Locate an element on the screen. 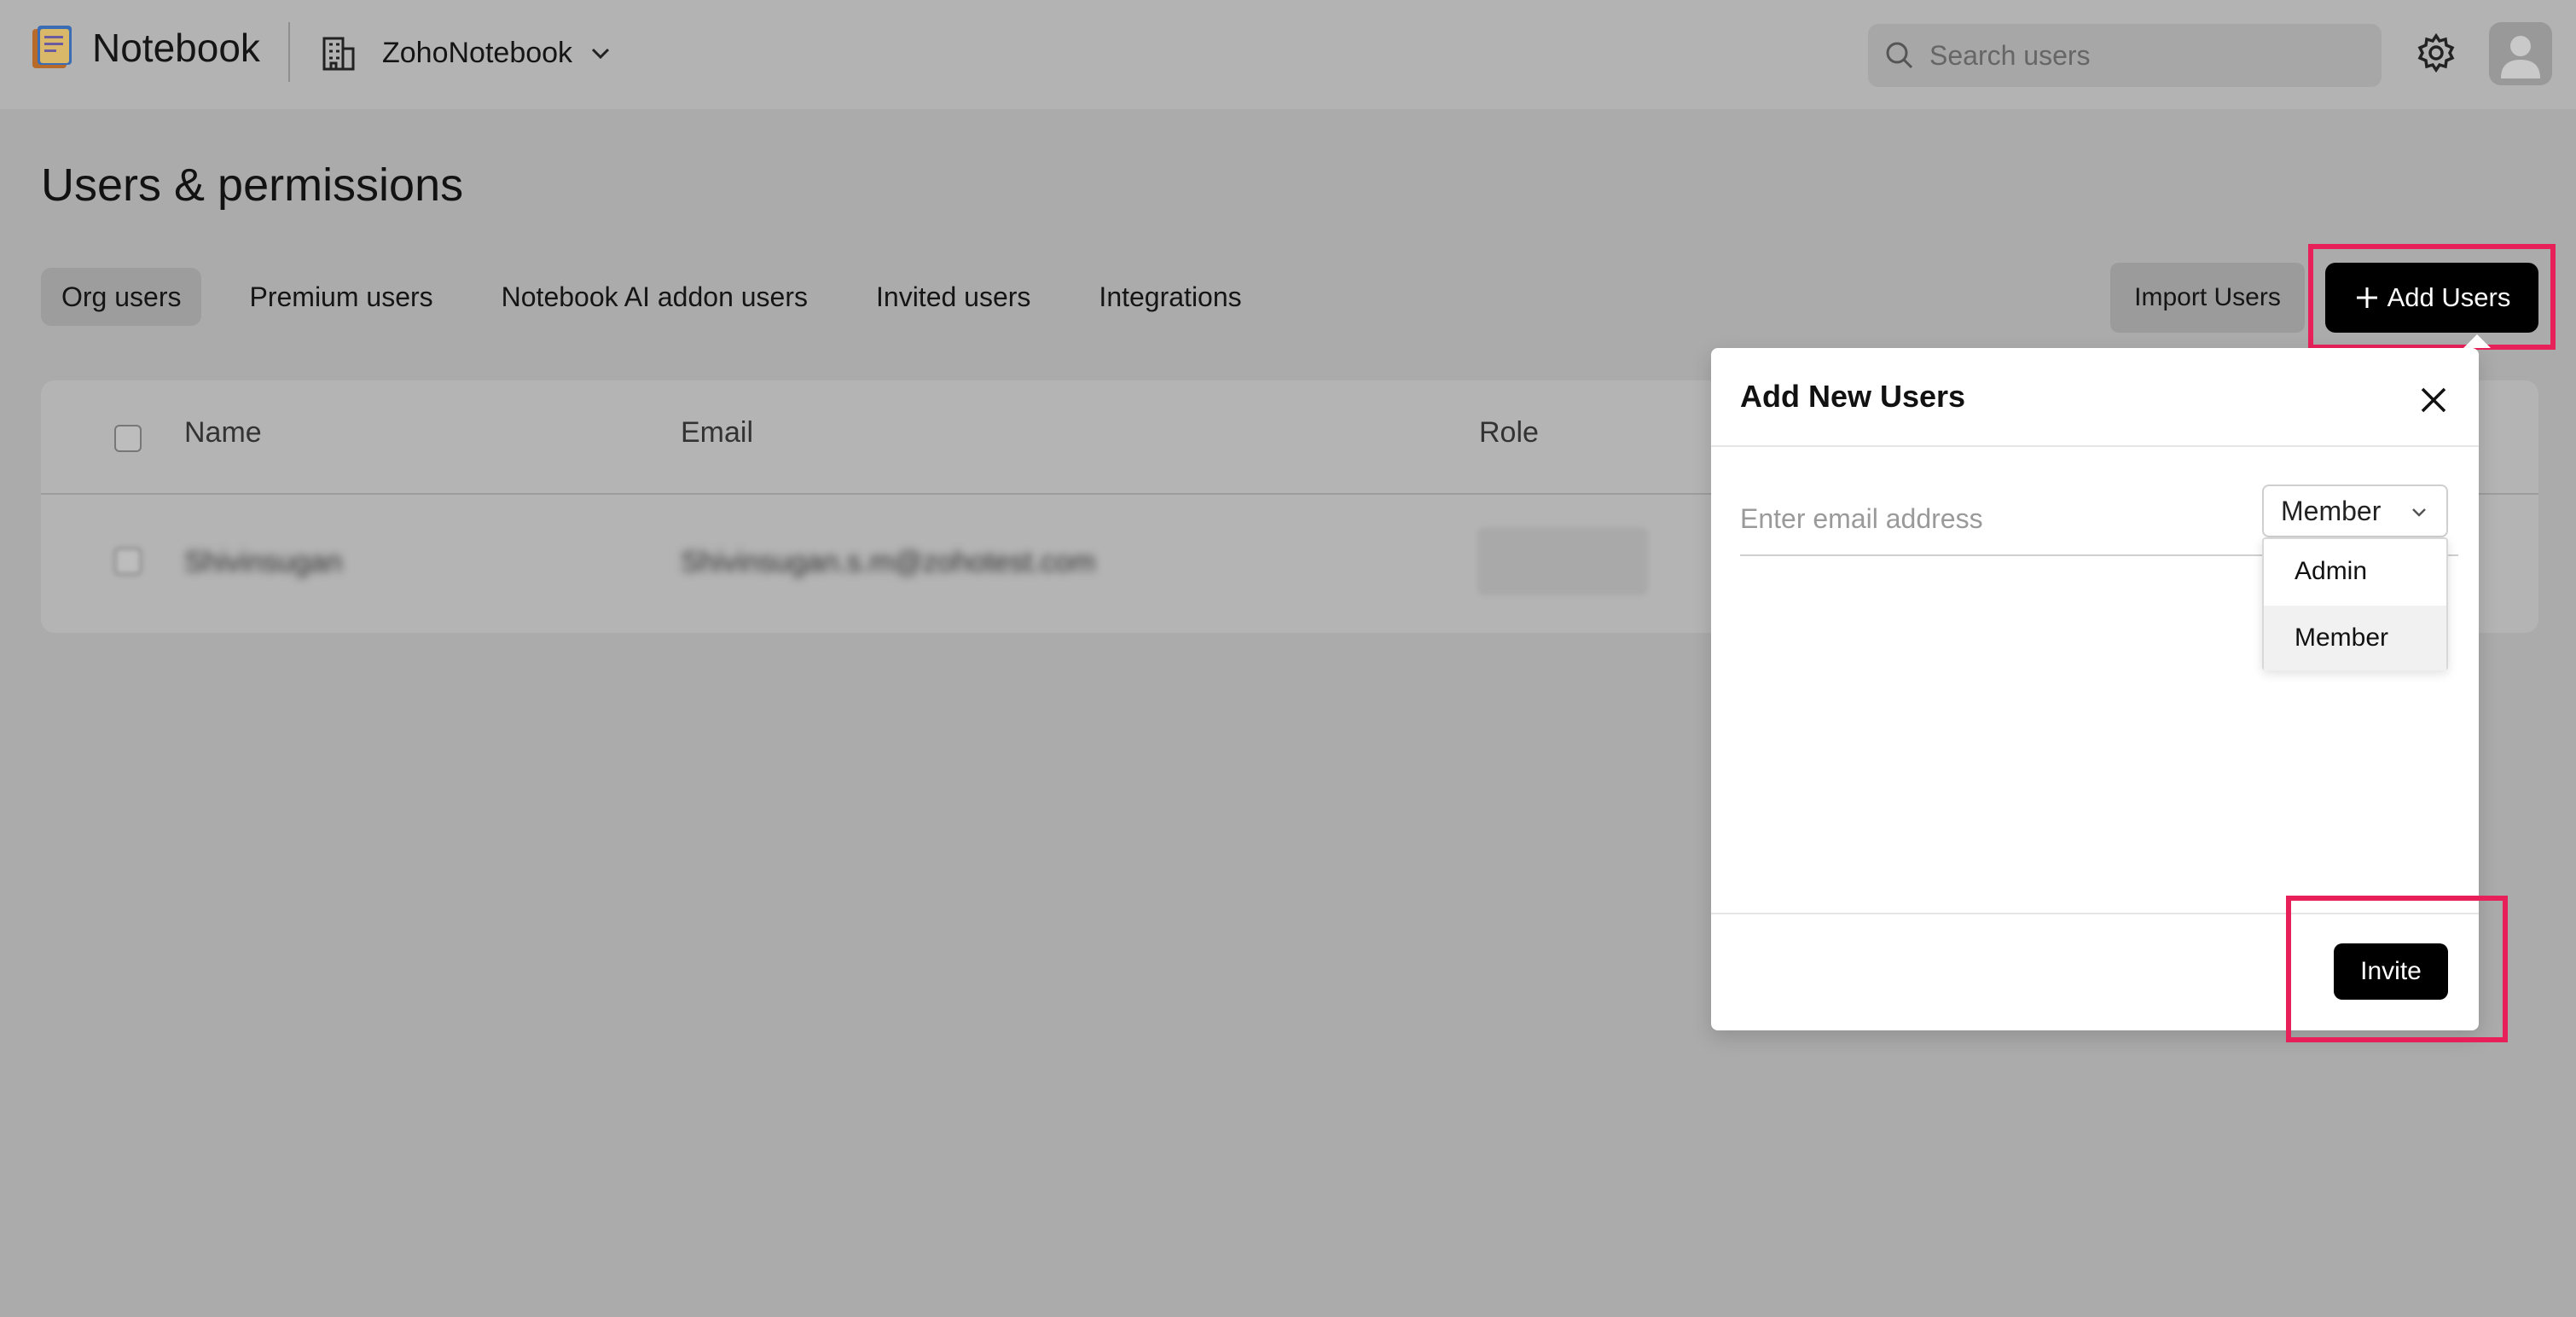 This screenshot has height=1317, width=2576. column-name: Name is located at coordinates (223, 432).